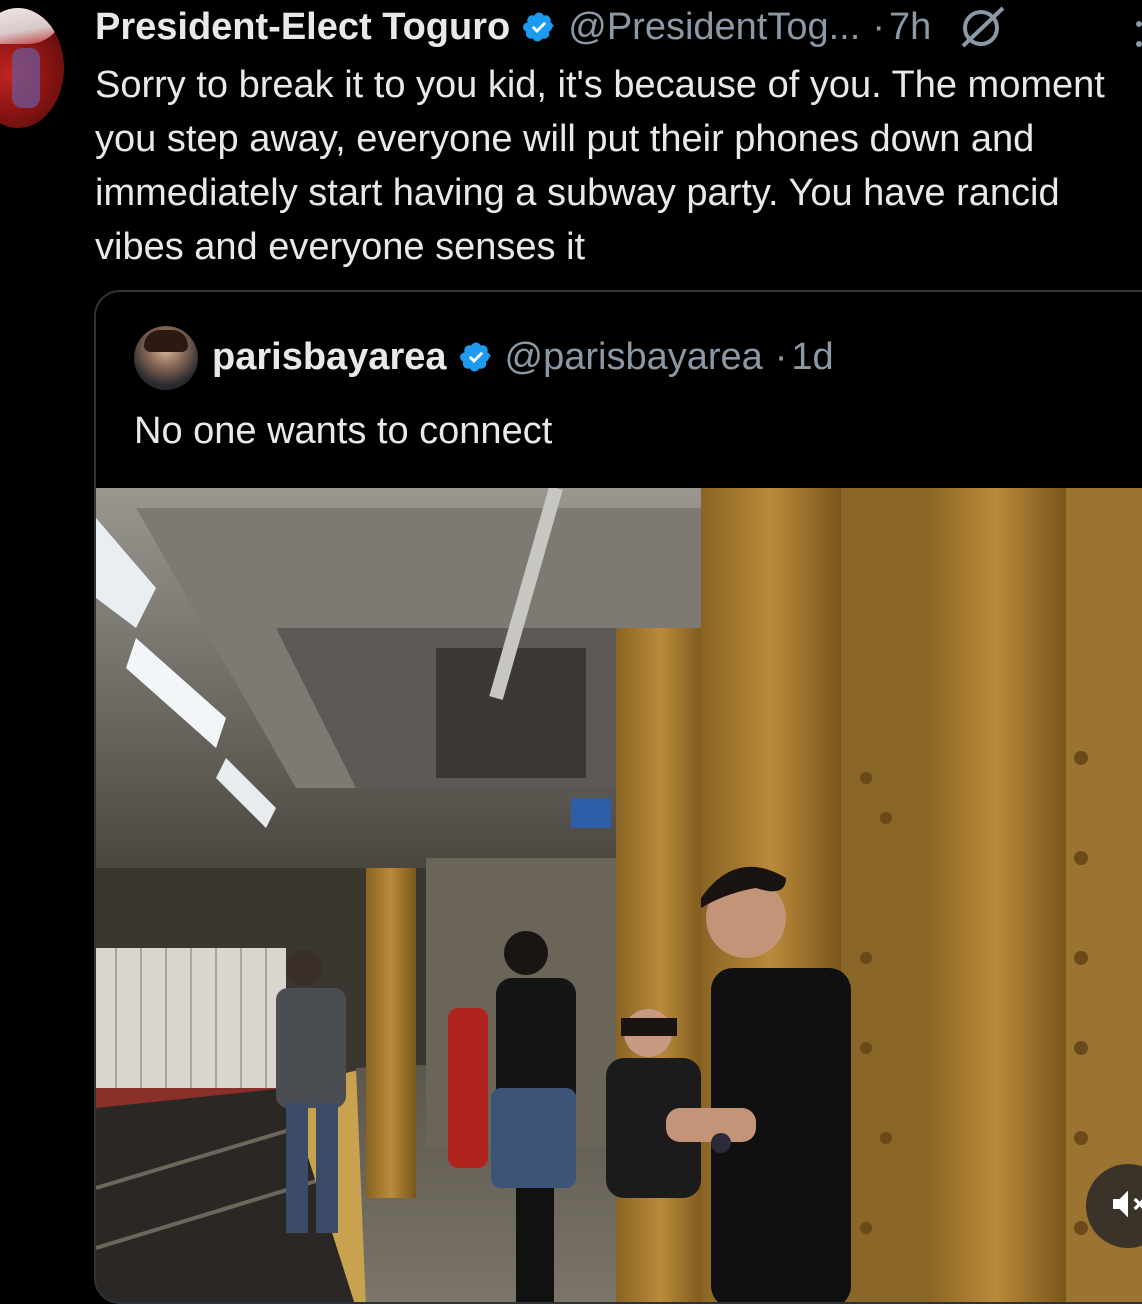 The height and width of the screenshot is (1304, 1142). What do you see at coordinates (329, 357) in the screenshot?
I see `quoted-author-name: parisbayarea` at bounding box center [329, 357].